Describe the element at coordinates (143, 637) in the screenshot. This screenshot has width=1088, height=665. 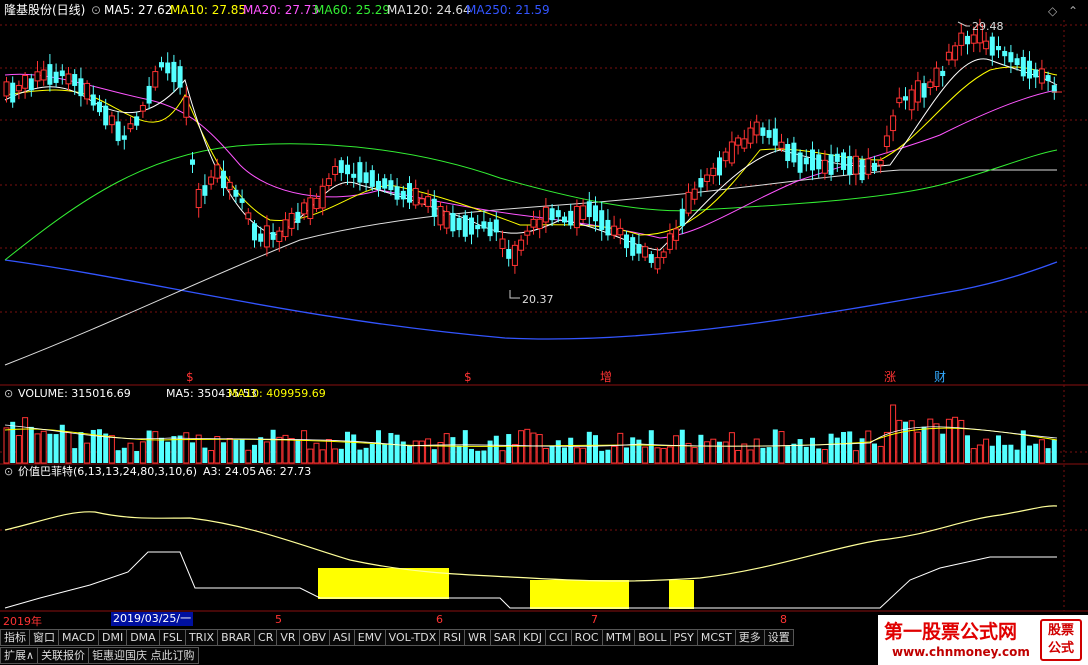
I see `toolbar-button: DMA` at that location.